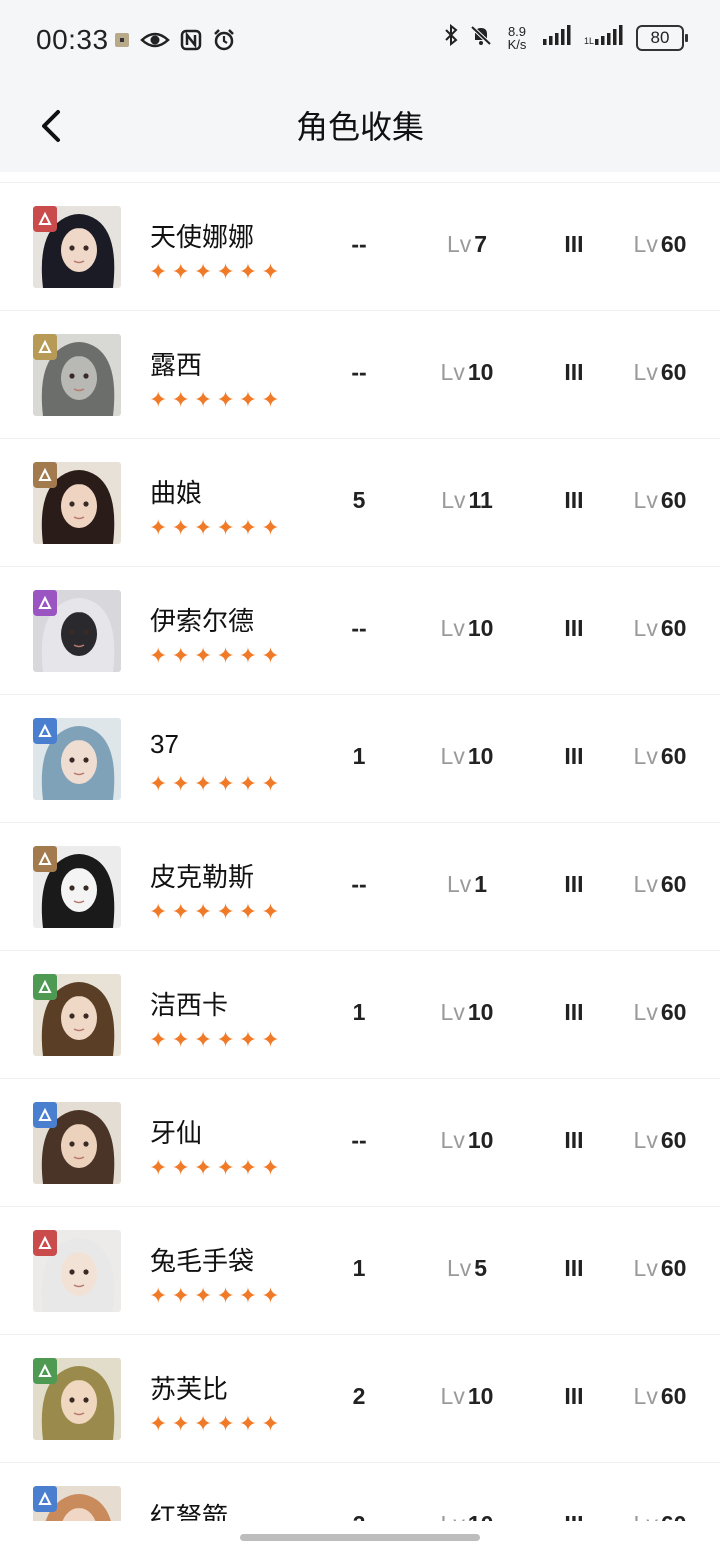  Describe the element at coordinates (189, 1389) in the screenshot. I see `character-name: 苏芙比` at that location.